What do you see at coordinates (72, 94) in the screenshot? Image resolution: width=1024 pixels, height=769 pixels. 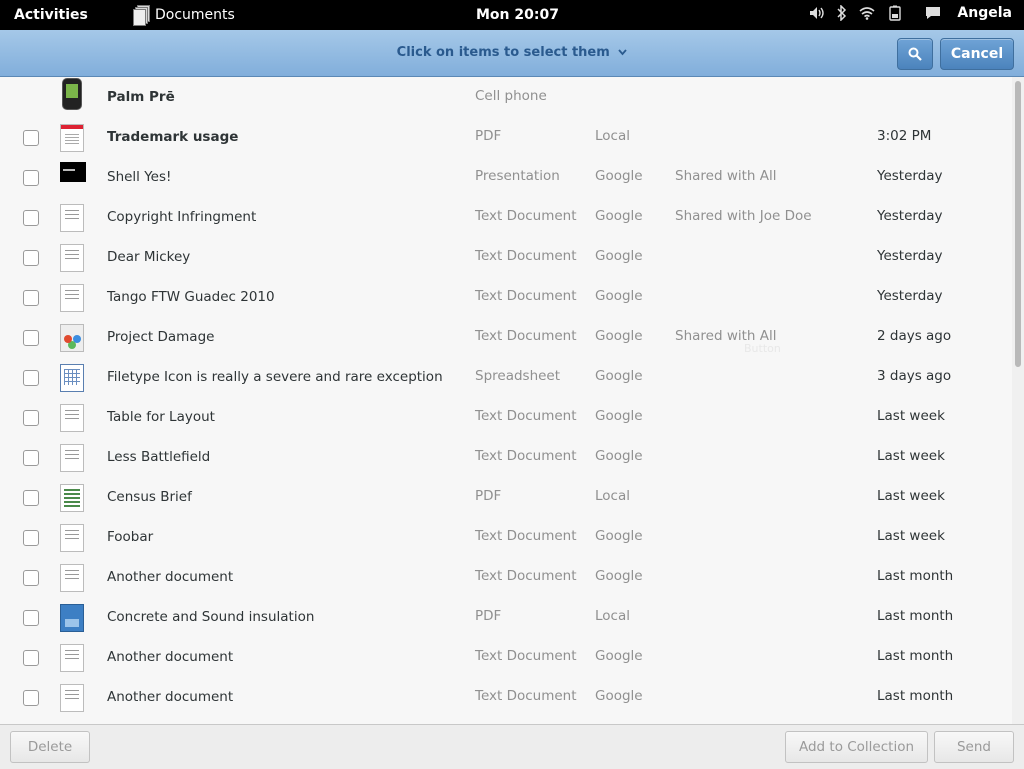 I see `phone-thumbnail-icon` at bounding box center [72, 94].